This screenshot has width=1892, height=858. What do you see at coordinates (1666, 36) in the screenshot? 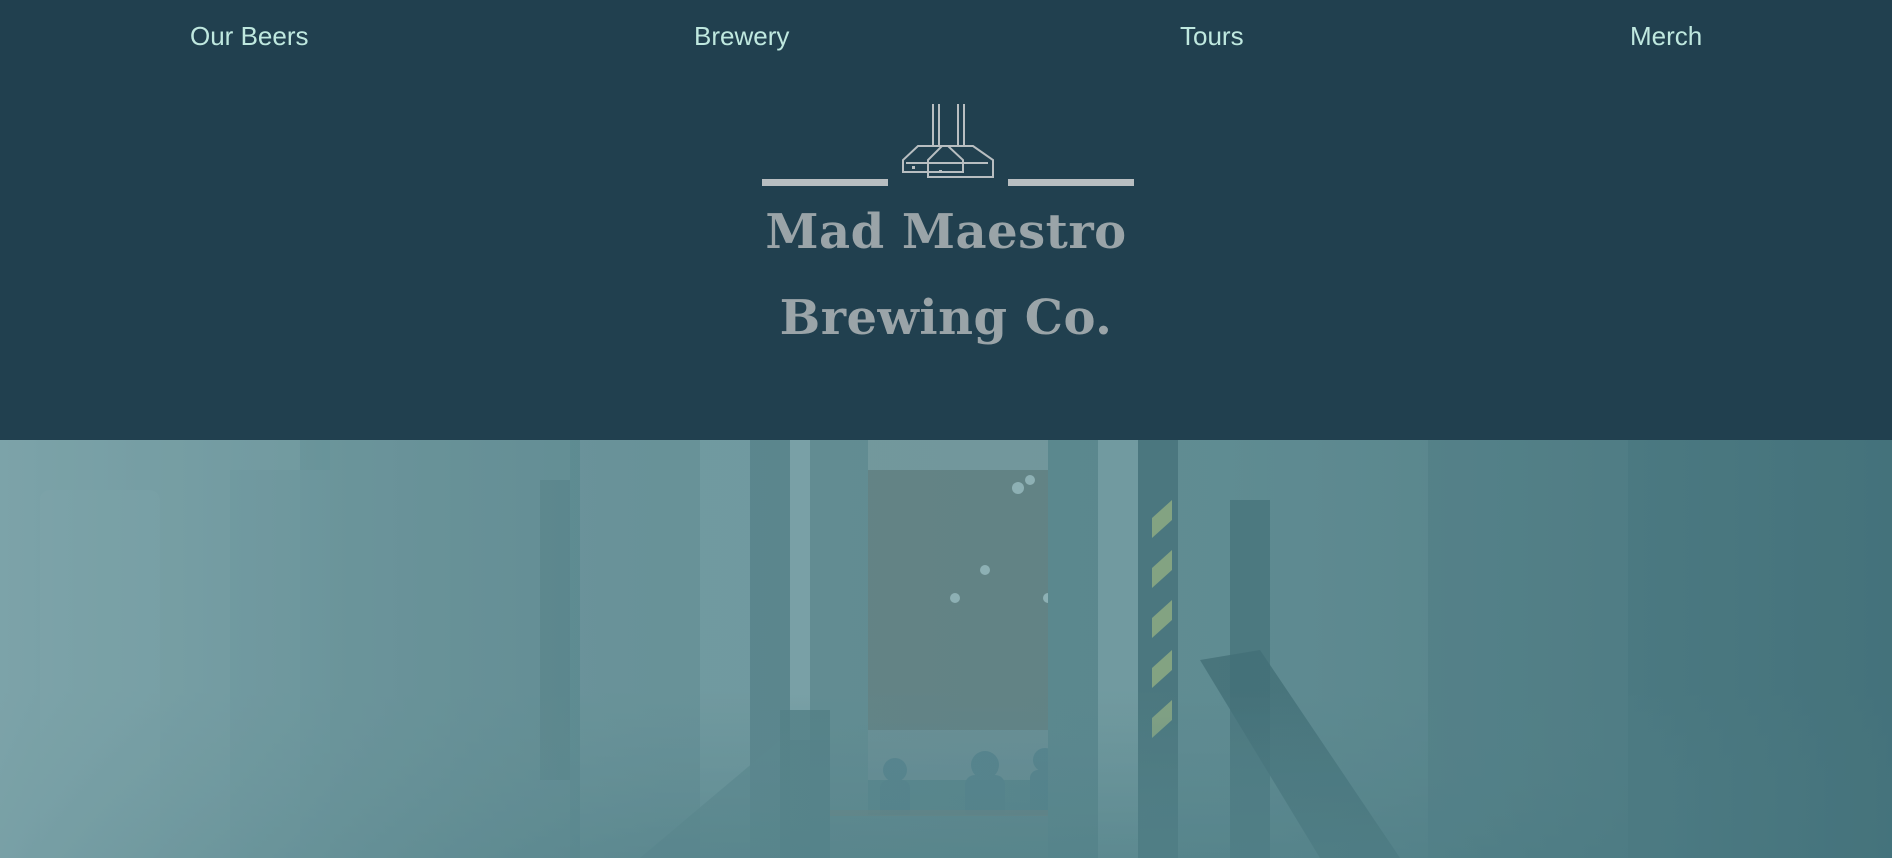
I see `nav-merch: Merch` at bounding box center [1666, 36].